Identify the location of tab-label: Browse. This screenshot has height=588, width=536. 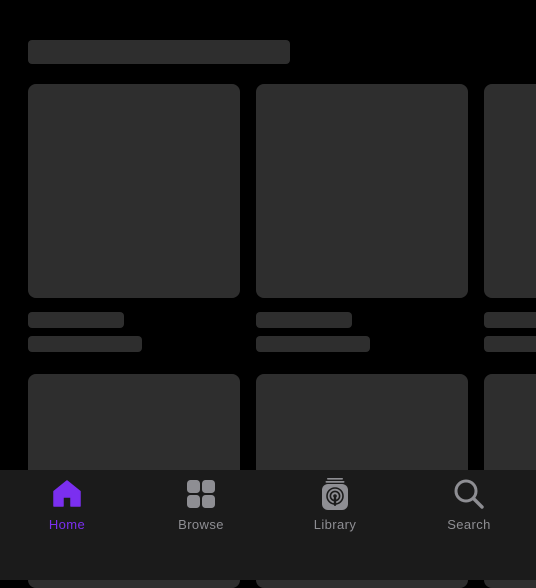
(201, 524).